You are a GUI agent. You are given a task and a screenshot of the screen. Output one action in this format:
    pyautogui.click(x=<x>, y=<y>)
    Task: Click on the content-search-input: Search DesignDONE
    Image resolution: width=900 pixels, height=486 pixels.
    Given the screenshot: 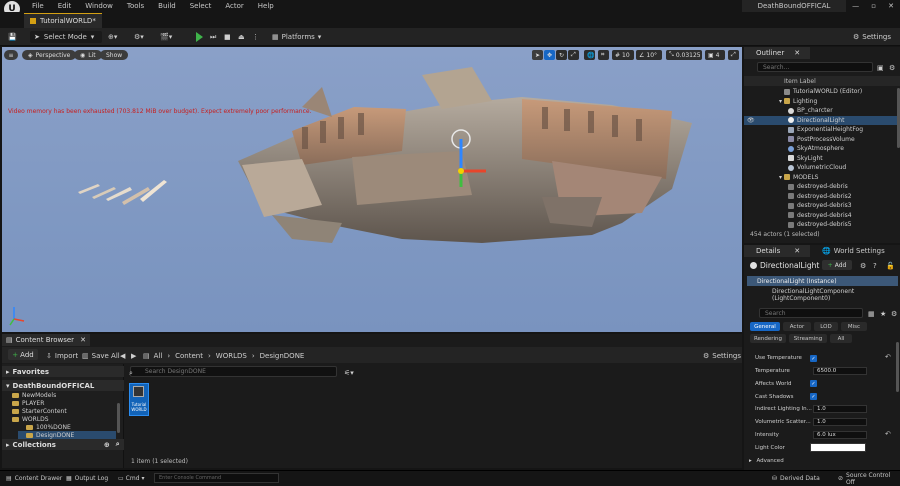 What is the action you would take?
    pyautogui.click(x=233, y=371)
    